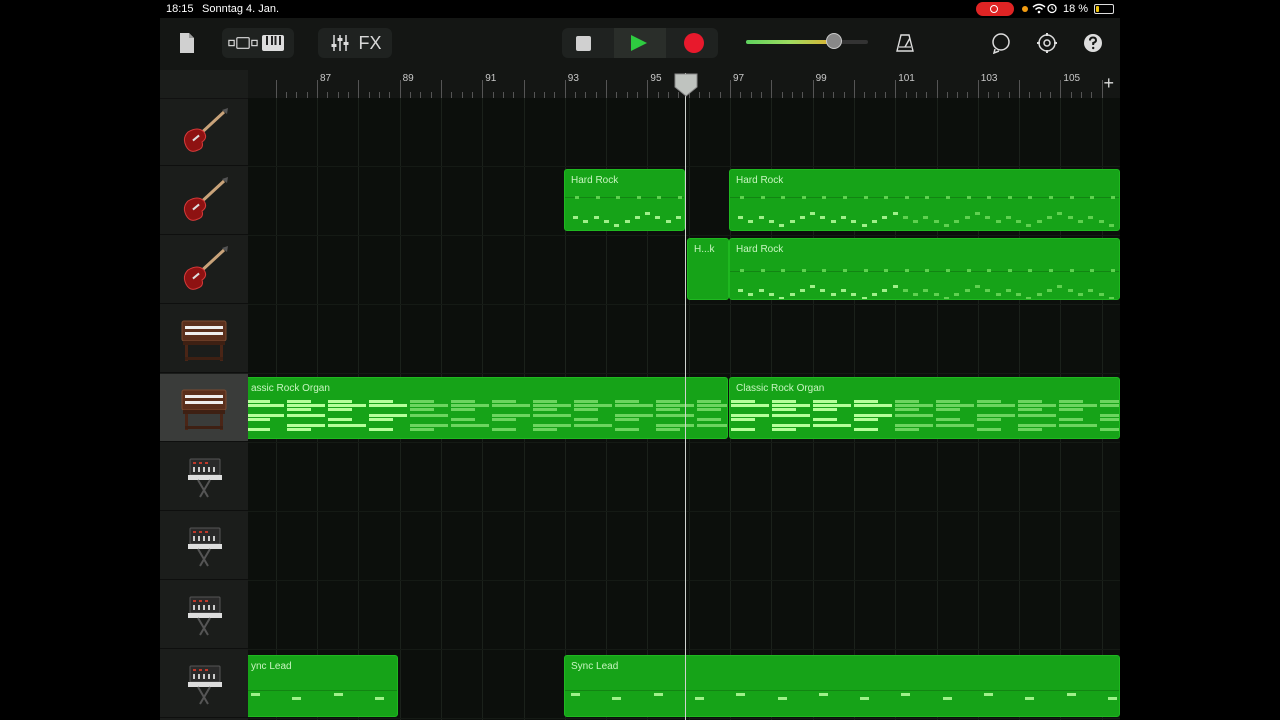 Image resolution: width=1280 pixels, height=720 pixels. Describe the element at coordinates (807, 41) in the screenshot. I see `master-volume-slider` at that location.